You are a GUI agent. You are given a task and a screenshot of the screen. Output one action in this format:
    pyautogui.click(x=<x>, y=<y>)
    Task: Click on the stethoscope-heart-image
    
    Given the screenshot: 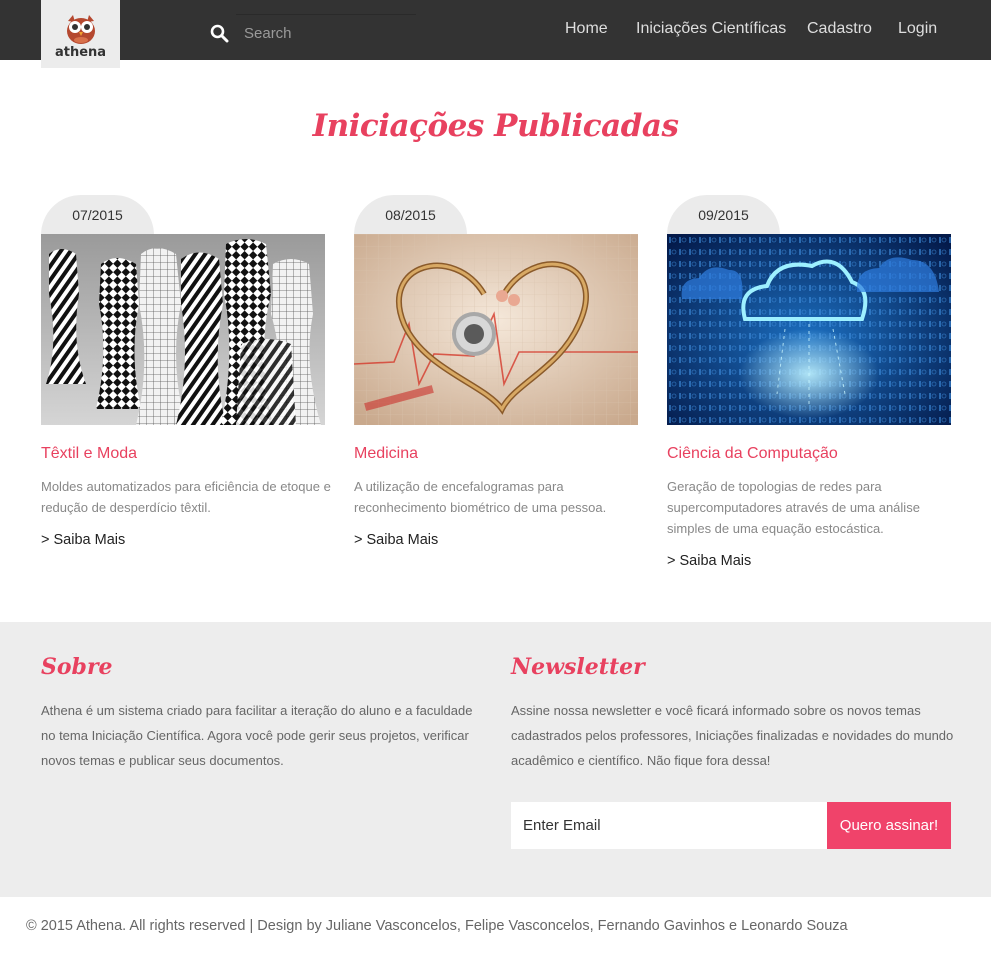 What is the action you would take?
    pyautogui.click(x=496, y=329)
    